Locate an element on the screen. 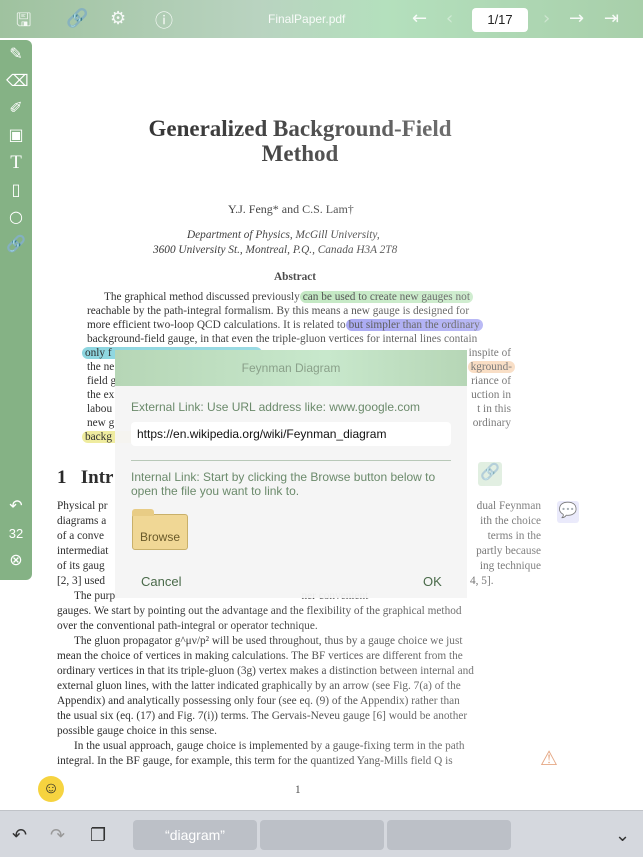  undo-count: 32 is located at coordinates (16, 533).